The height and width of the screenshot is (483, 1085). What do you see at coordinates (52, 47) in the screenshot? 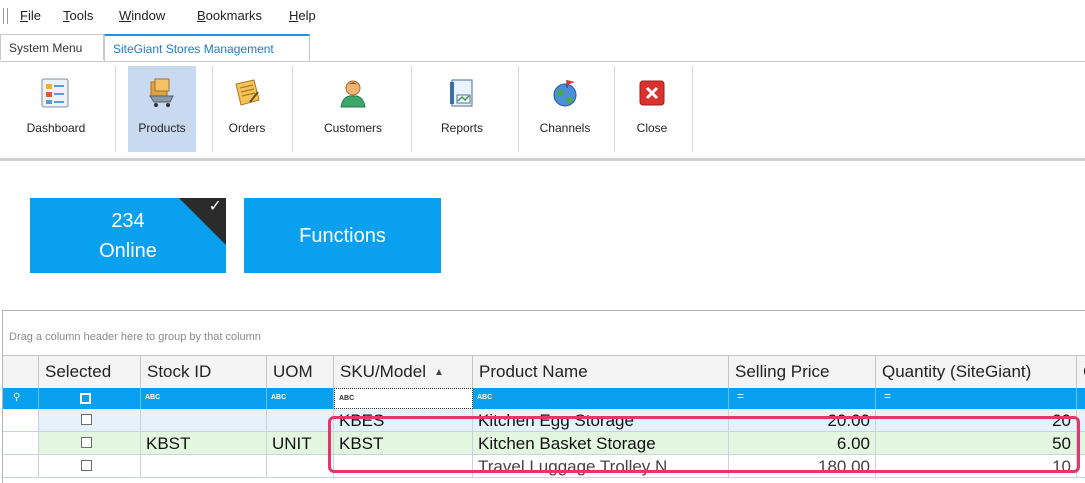
I see `tab-system-menu: System Menu` at bounding box center [52, 47].